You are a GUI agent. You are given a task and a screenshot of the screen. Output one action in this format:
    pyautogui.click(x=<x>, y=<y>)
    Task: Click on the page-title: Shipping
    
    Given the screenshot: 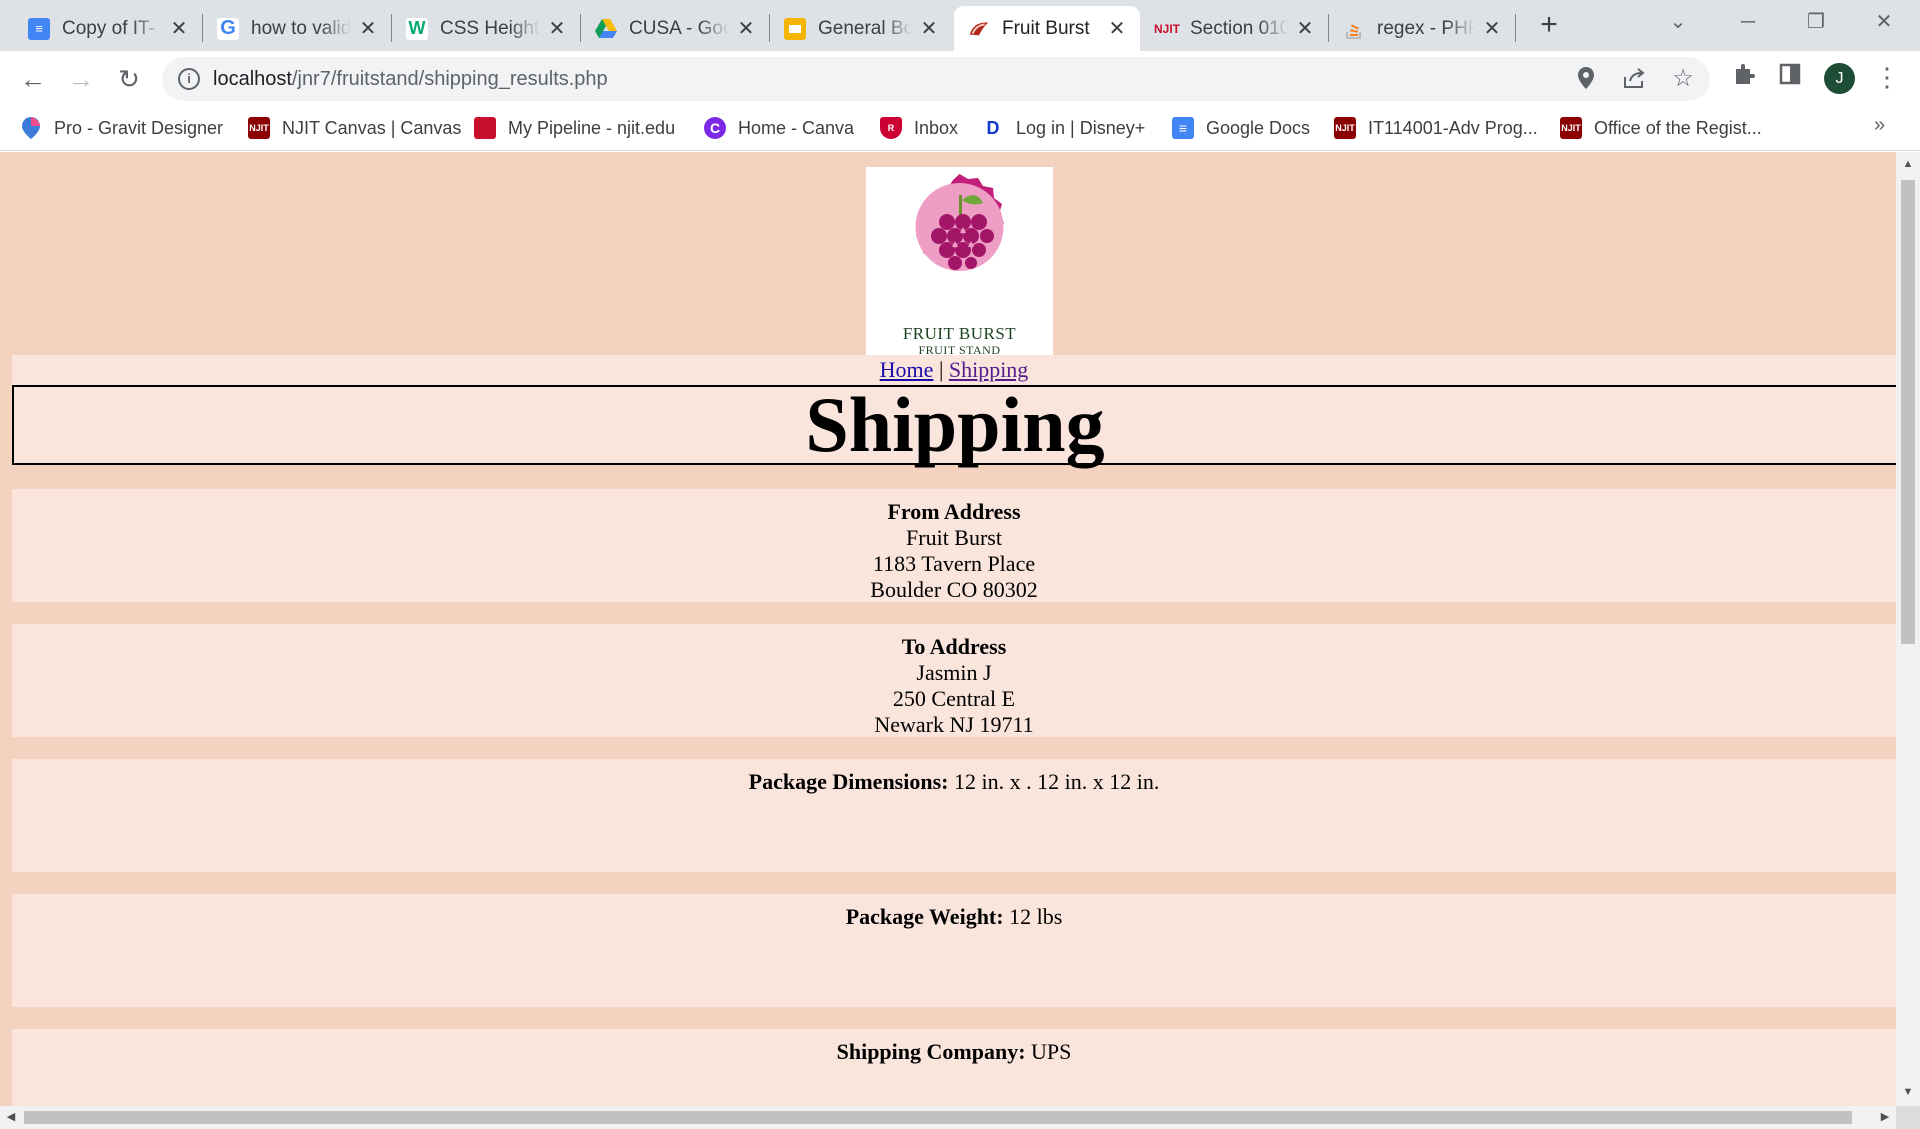 What is the action you would take?
    pyautogui.click(x=955, y=424)
    